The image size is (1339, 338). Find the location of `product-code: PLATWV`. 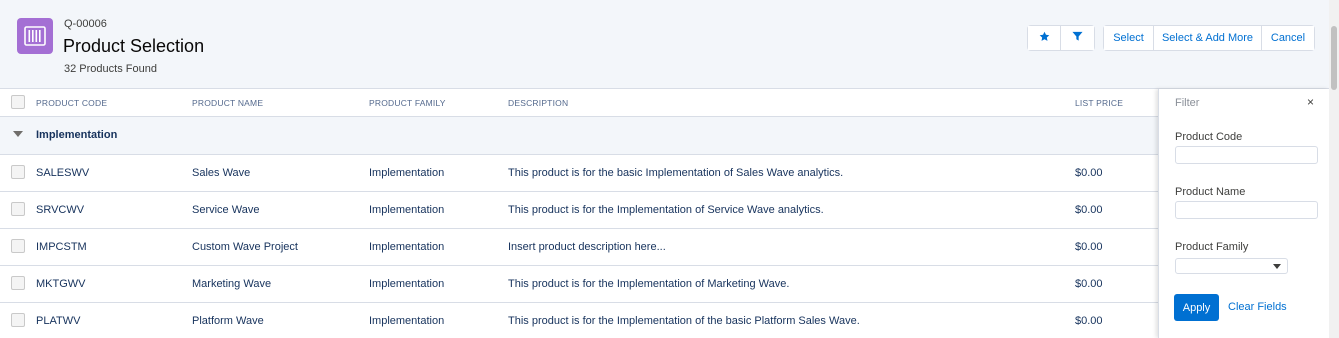

product-code: PLATWV is located at coordinates (58, 321).